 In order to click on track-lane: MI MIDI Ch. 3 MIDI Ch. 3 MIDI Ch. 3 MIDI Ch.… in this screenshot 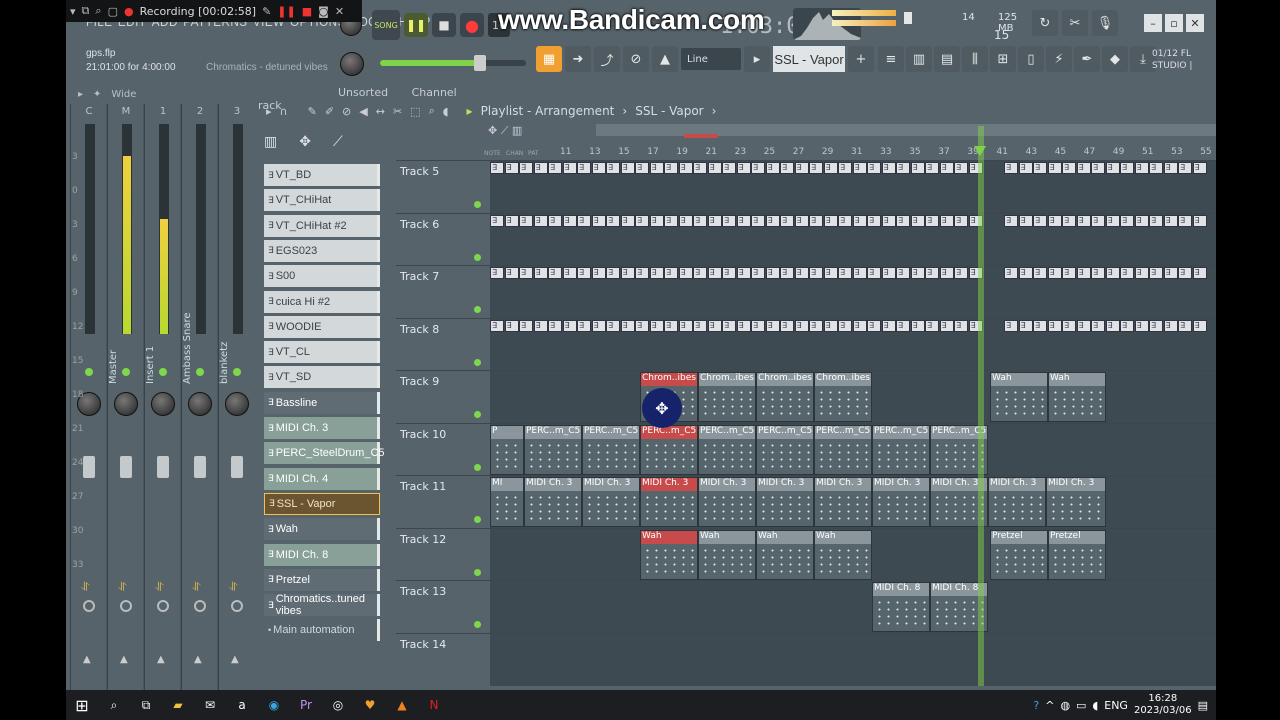, I will do `click(853, 502)`.